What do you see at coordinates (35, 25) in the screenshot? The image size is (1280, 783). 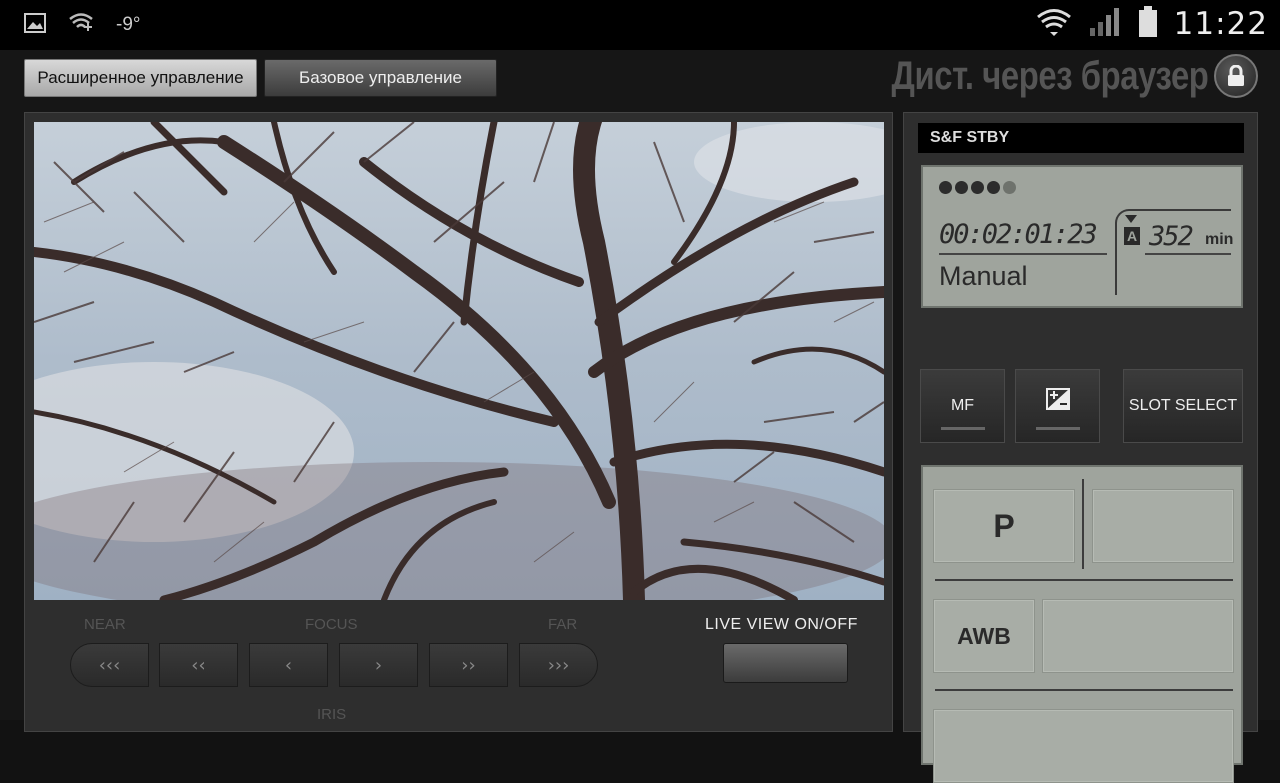 I see `gallery-icon` at bounding box center [35, 25].